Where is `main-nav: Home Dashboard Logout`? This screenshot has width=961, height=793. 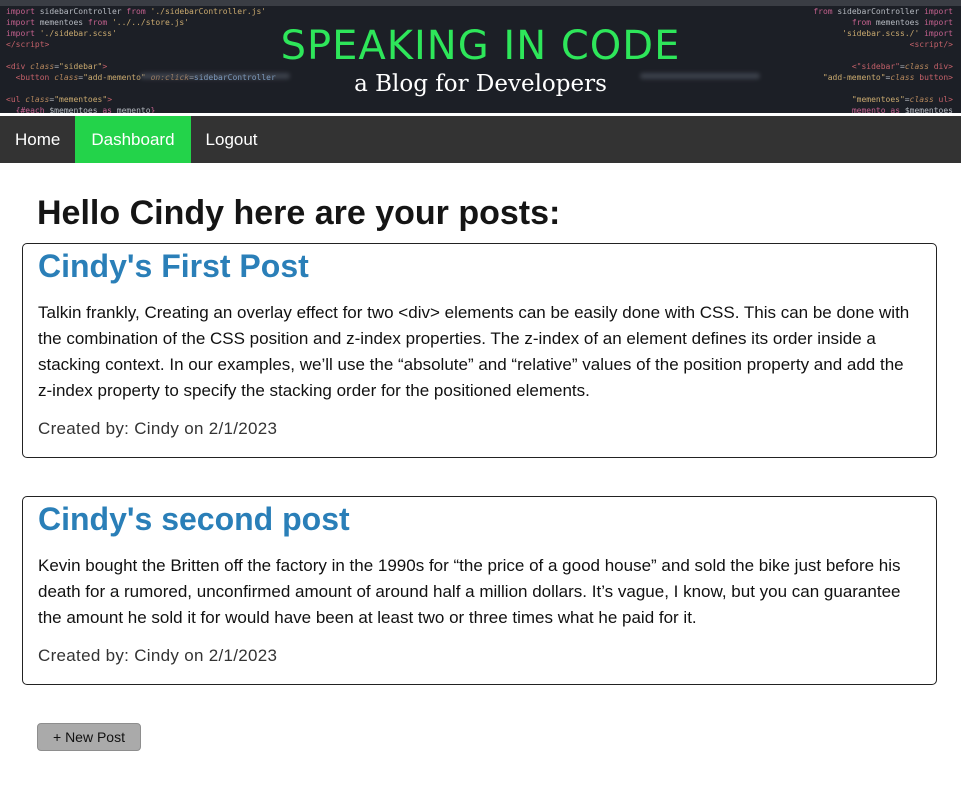
main-nav: Home Dashboard Logout is located at coordinates (480, 139).